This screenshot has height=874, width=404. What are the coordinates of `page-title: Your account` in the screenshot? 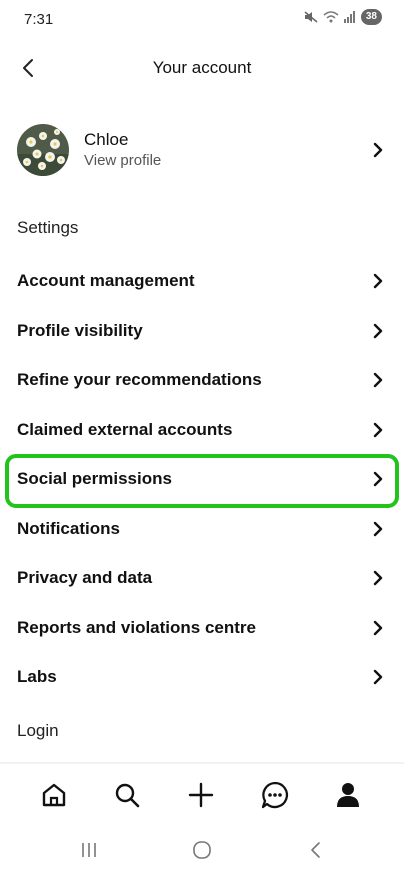 It's located at (202, 67).